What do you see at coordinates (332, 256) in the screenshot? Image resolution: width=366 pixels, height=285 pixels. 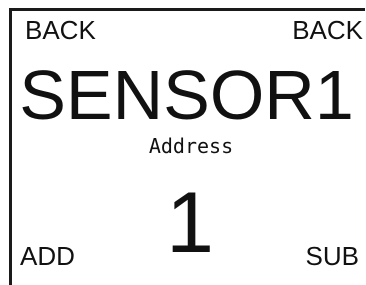 I see `sub-softkey: SUB` at bounding box center [332, 256].